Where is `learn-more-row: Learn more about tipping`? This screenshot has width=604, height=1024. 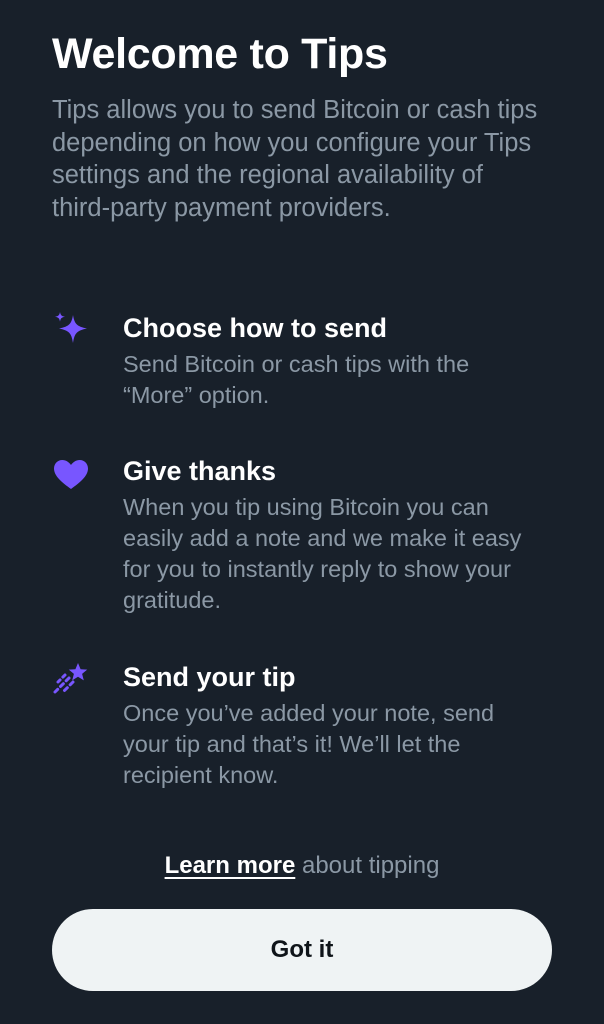 learn-more-row: Learn more about tipping is located at coordinates (302, 866).